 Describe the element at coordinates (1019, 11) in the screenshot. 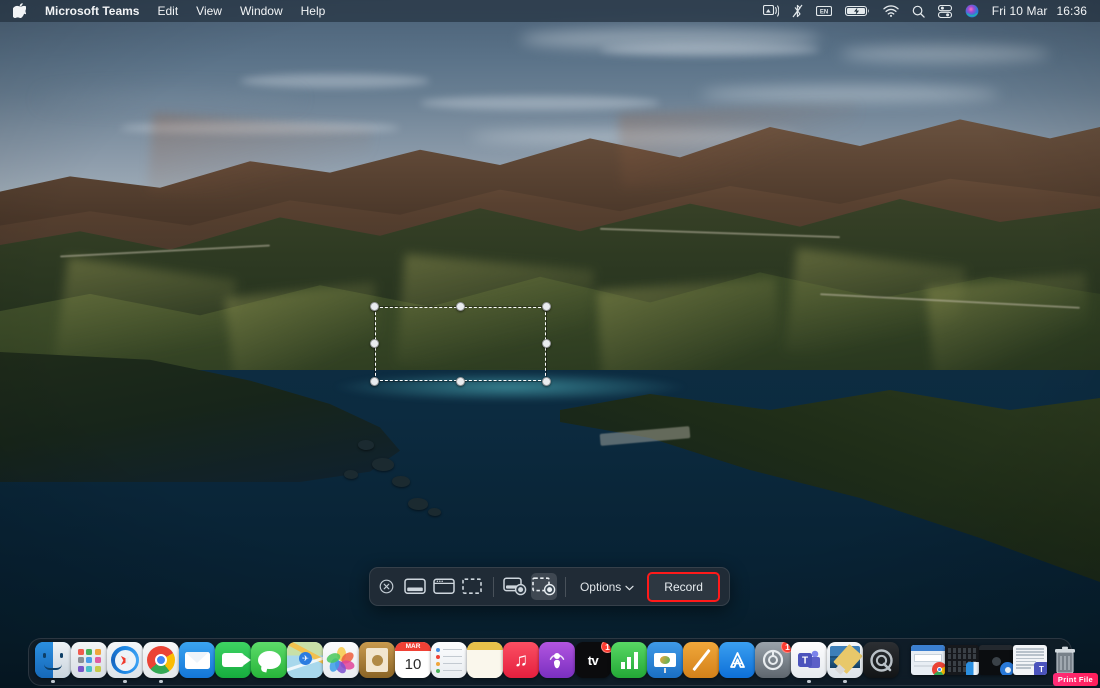

I see `menu-bar-date: Fri 10 Mar` at that location.